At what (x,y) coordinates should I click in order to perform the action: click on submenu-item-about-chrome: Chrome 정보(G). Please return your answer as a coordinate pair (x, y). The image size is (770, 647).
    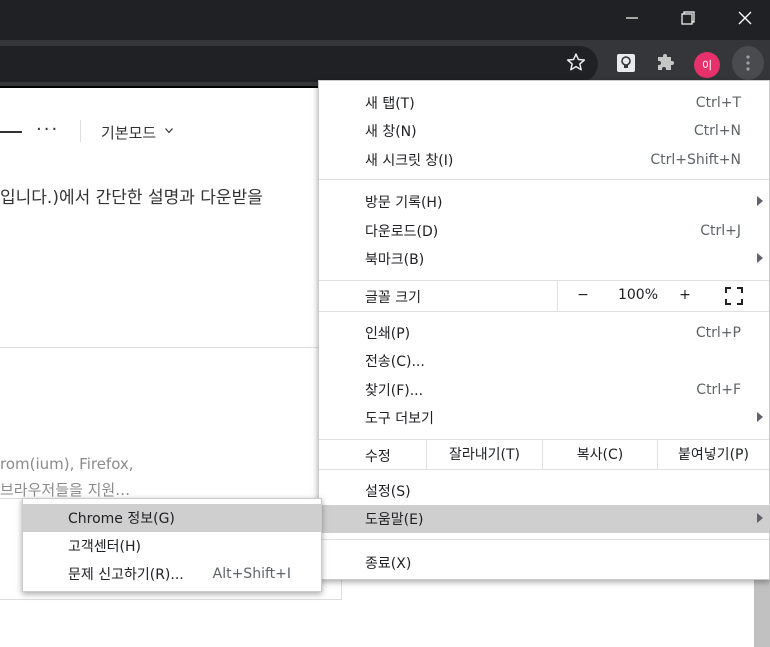
    Looking at the image, I should click on (172, 518).